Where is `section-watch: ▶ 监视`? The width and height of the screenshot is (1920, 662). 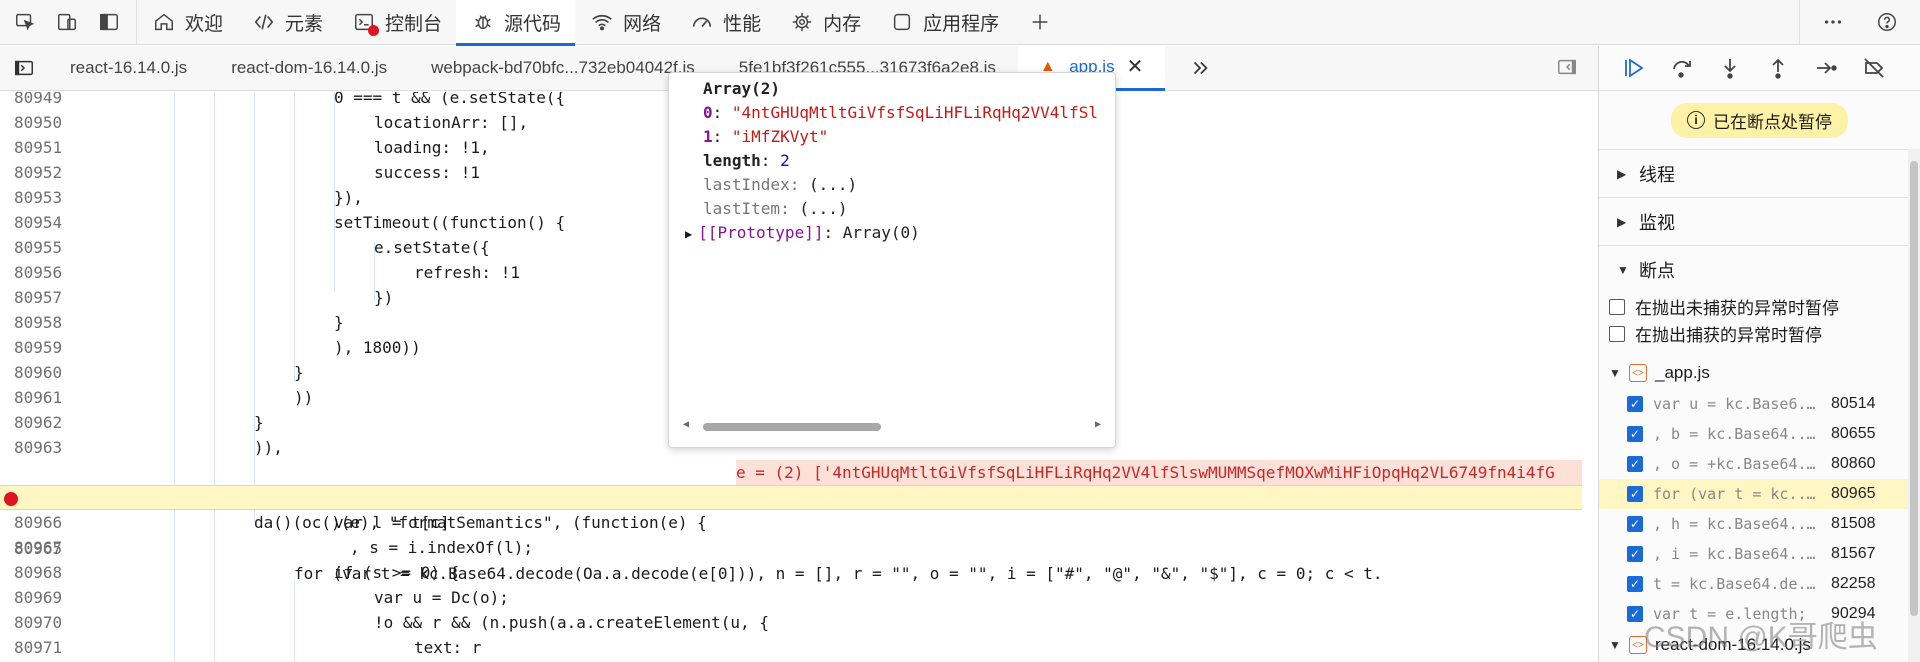 section-watch: ▶ 监视 is located at coordinates (1759, 221).